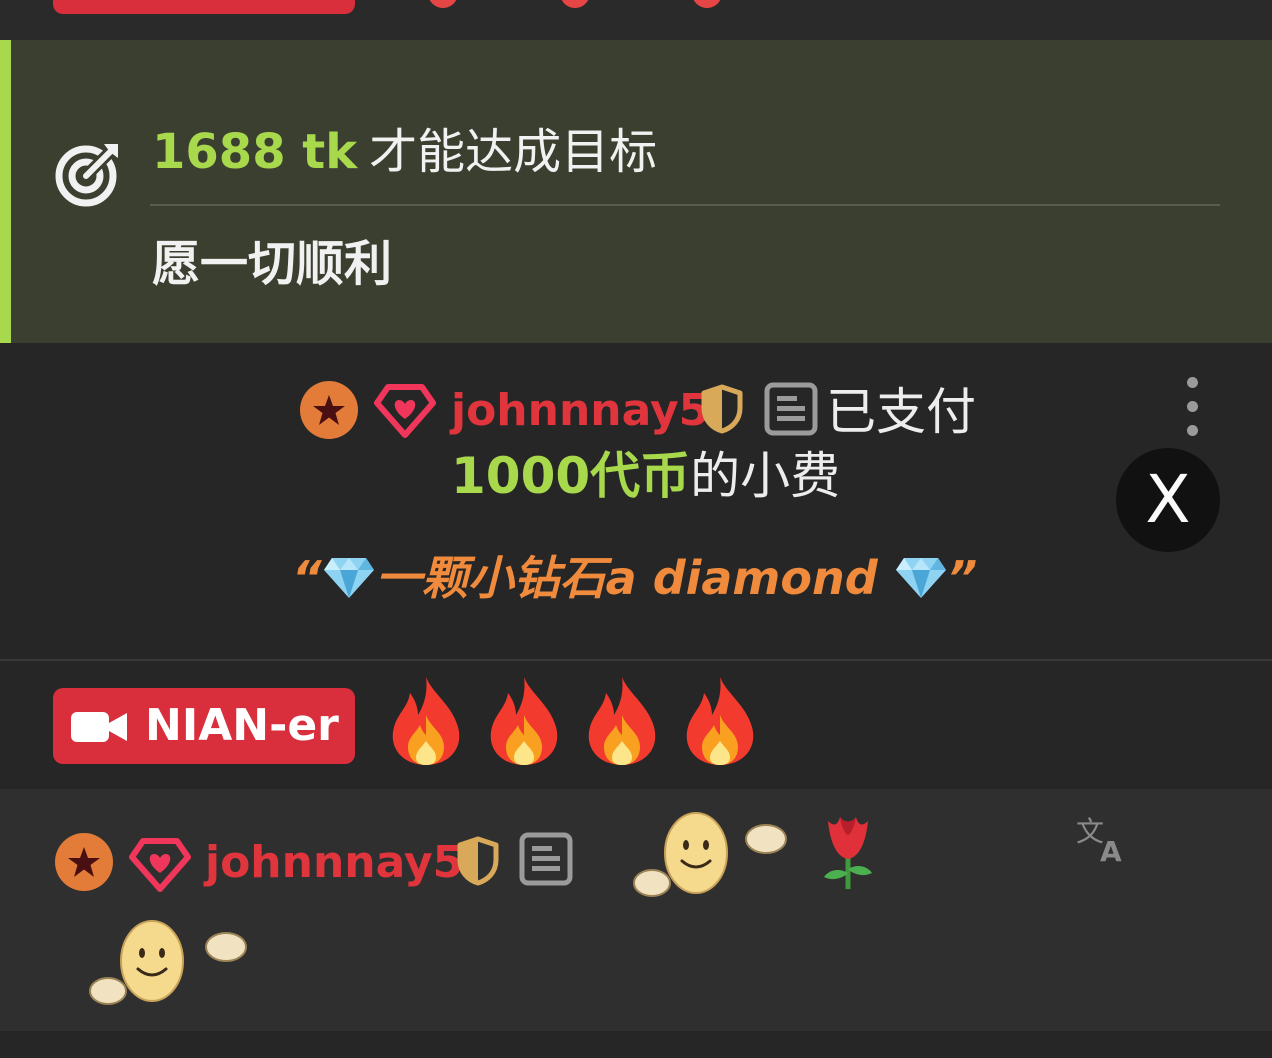 The width and height of the screenshot is (1272, 1058). I want to click on more-options-icon, so click(1192, 407).